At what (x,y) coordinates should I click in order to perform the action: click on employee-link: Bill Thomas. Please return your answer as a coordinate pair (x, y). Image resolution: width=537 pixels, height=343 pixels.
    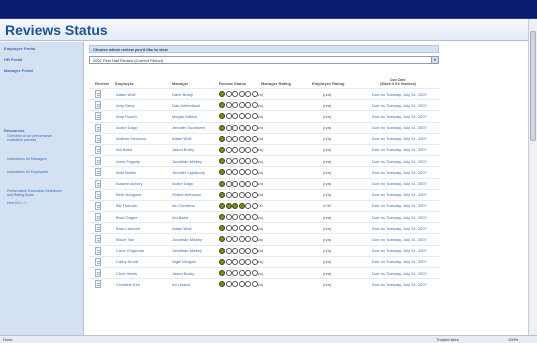
    Looking at the image, I should click on (126, 205).